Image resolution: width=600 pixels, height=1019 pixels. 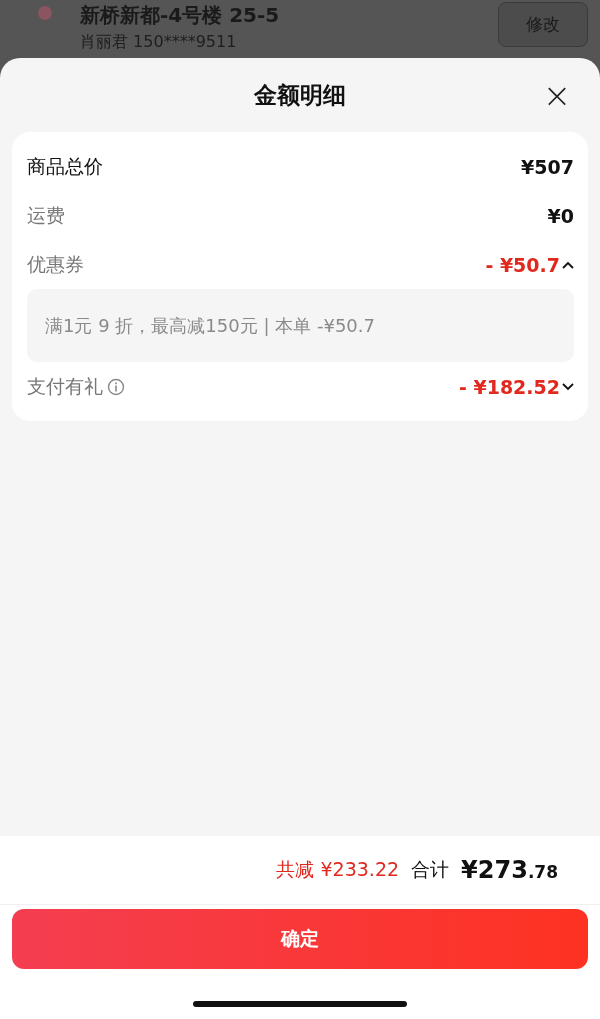 What do you see at coordinates (116, 386) in the screenshot?
I see `info-icon` at bounding box center [116, 386].